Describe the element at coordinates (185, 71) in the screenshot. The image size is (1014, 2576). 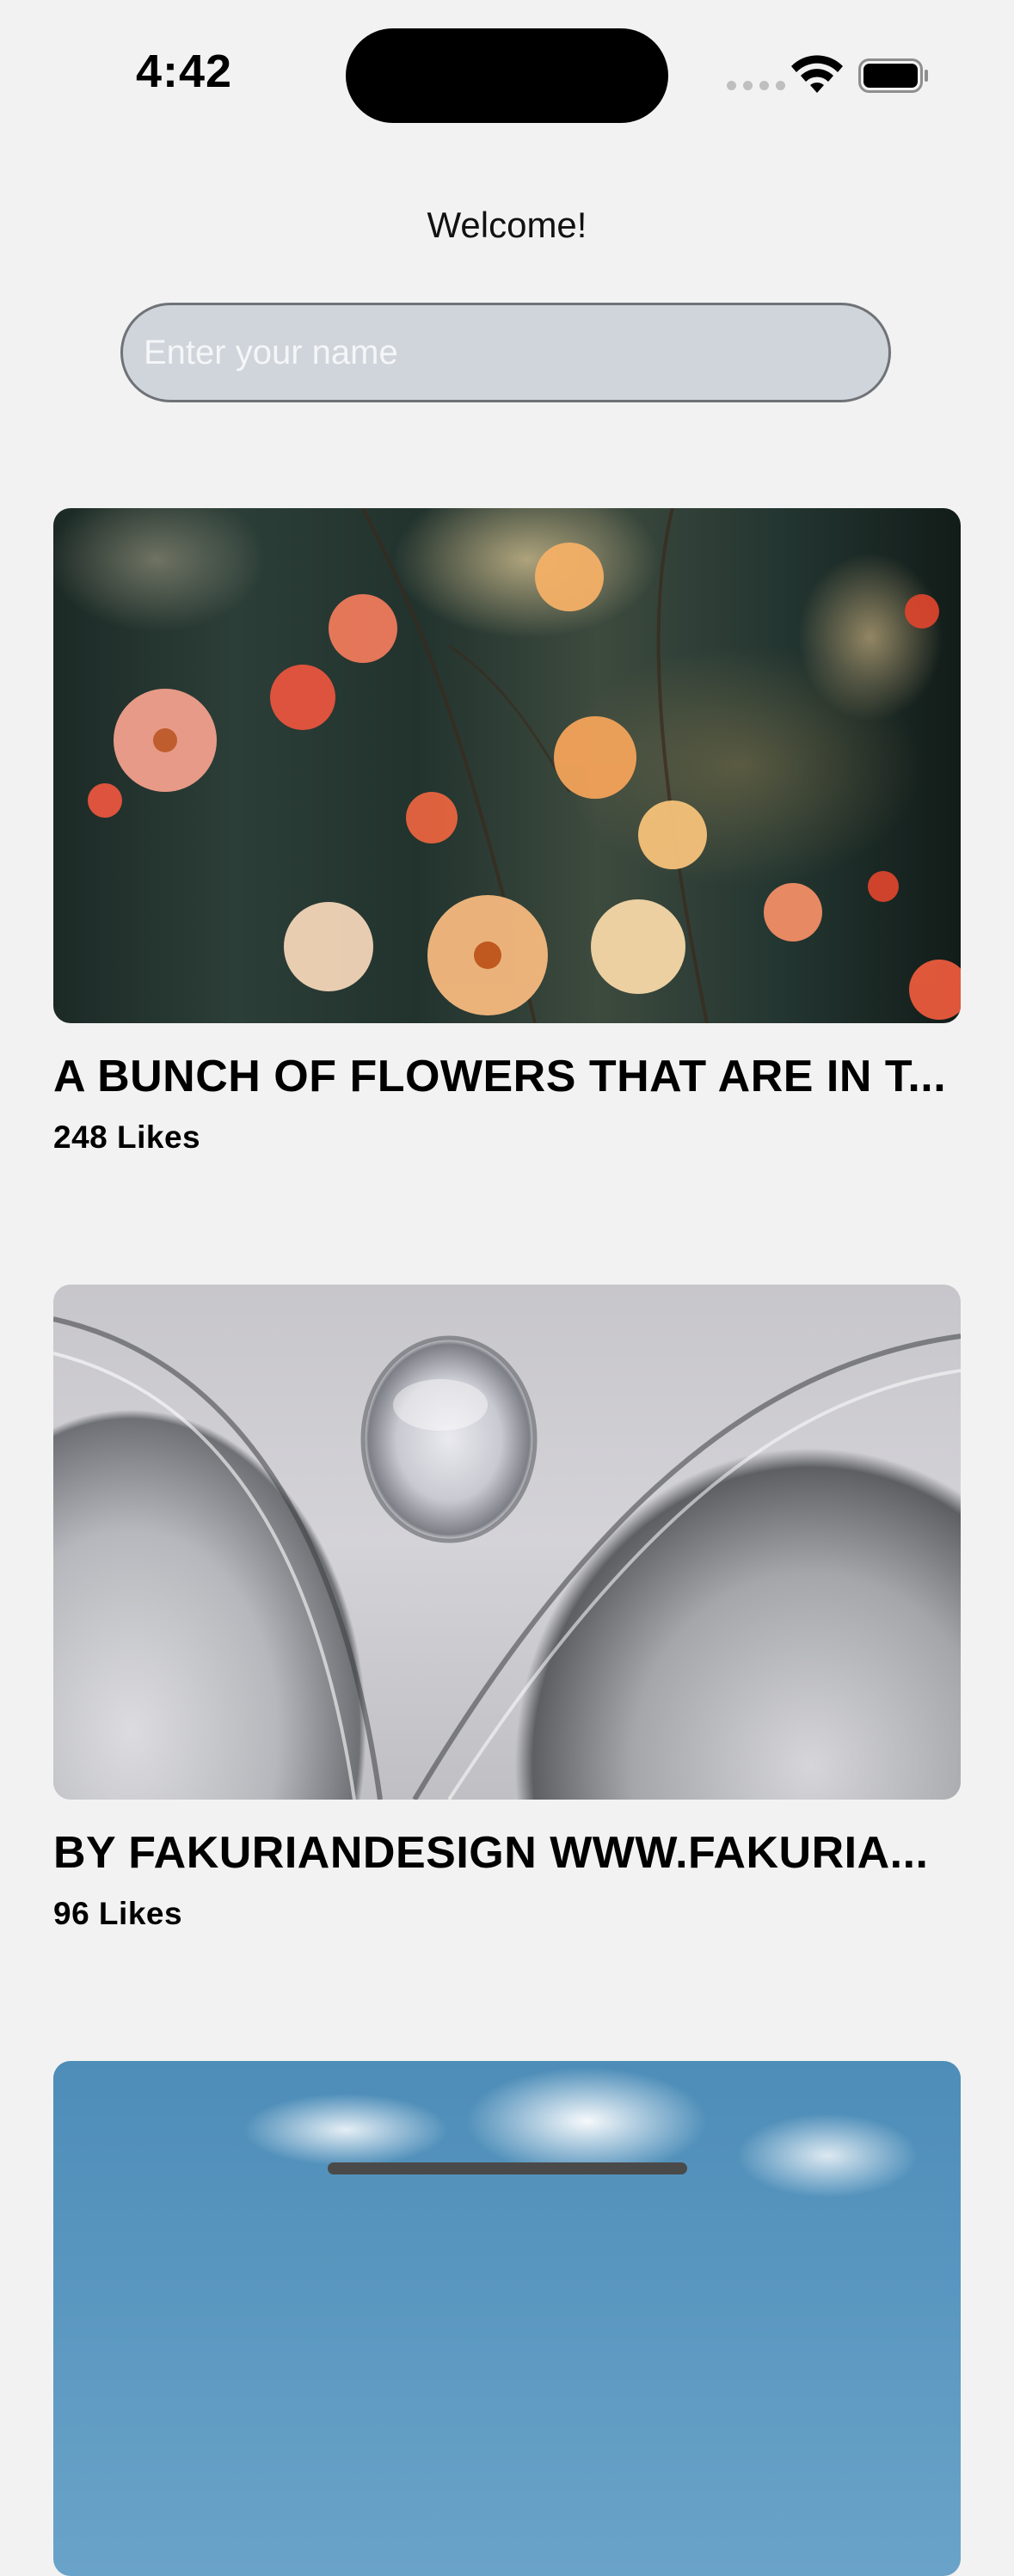
I see `status-time: 4:42` at that location.